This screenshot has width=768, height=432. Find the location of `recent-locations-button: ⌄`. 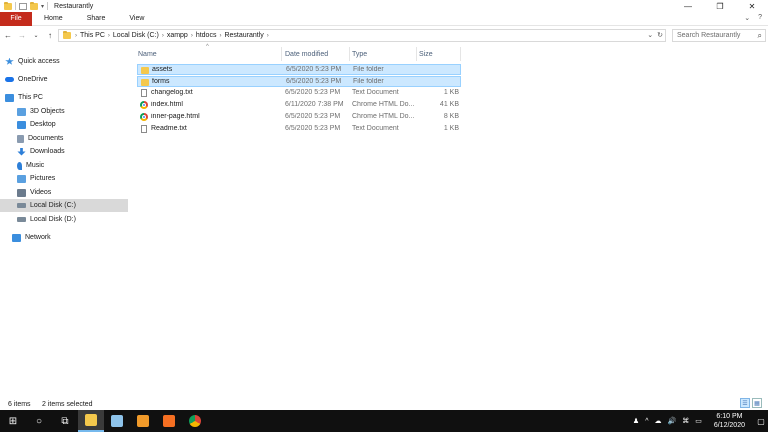

recent-locations-button: ⌄ is located at coordinates (36, 36).